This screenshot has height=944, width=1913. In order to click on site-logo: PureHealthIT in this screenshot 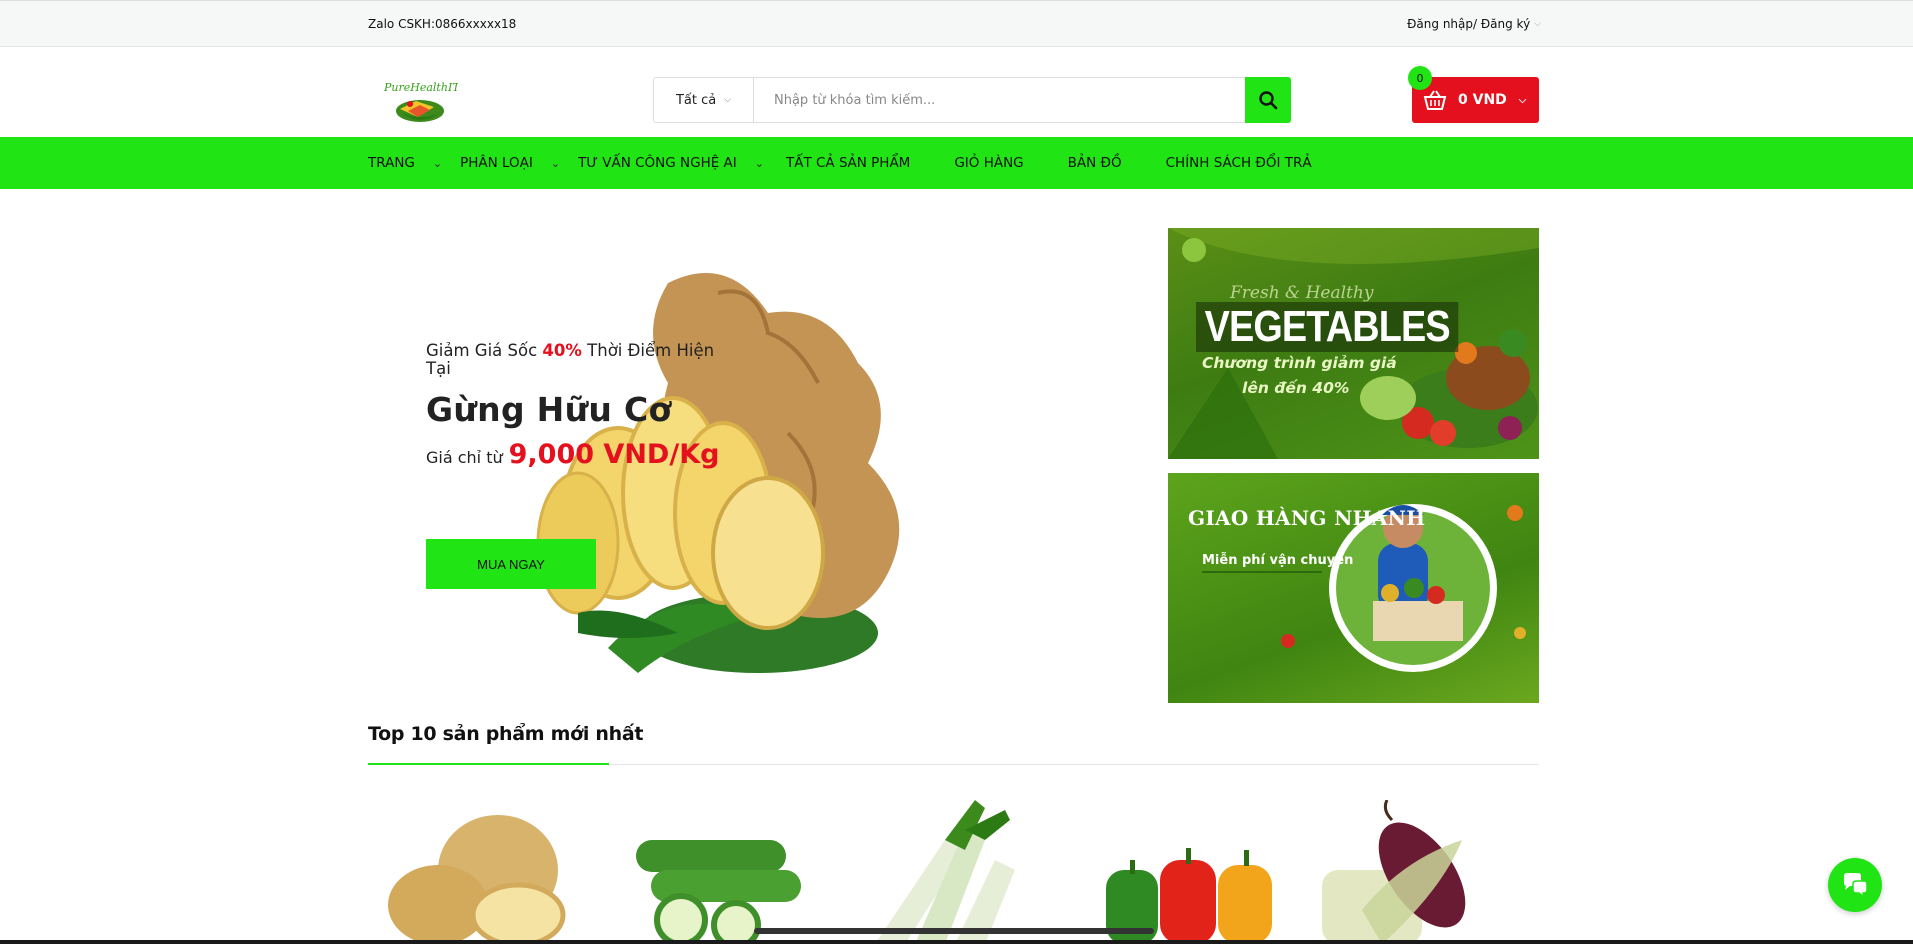, I will do `click(420, 102)`.